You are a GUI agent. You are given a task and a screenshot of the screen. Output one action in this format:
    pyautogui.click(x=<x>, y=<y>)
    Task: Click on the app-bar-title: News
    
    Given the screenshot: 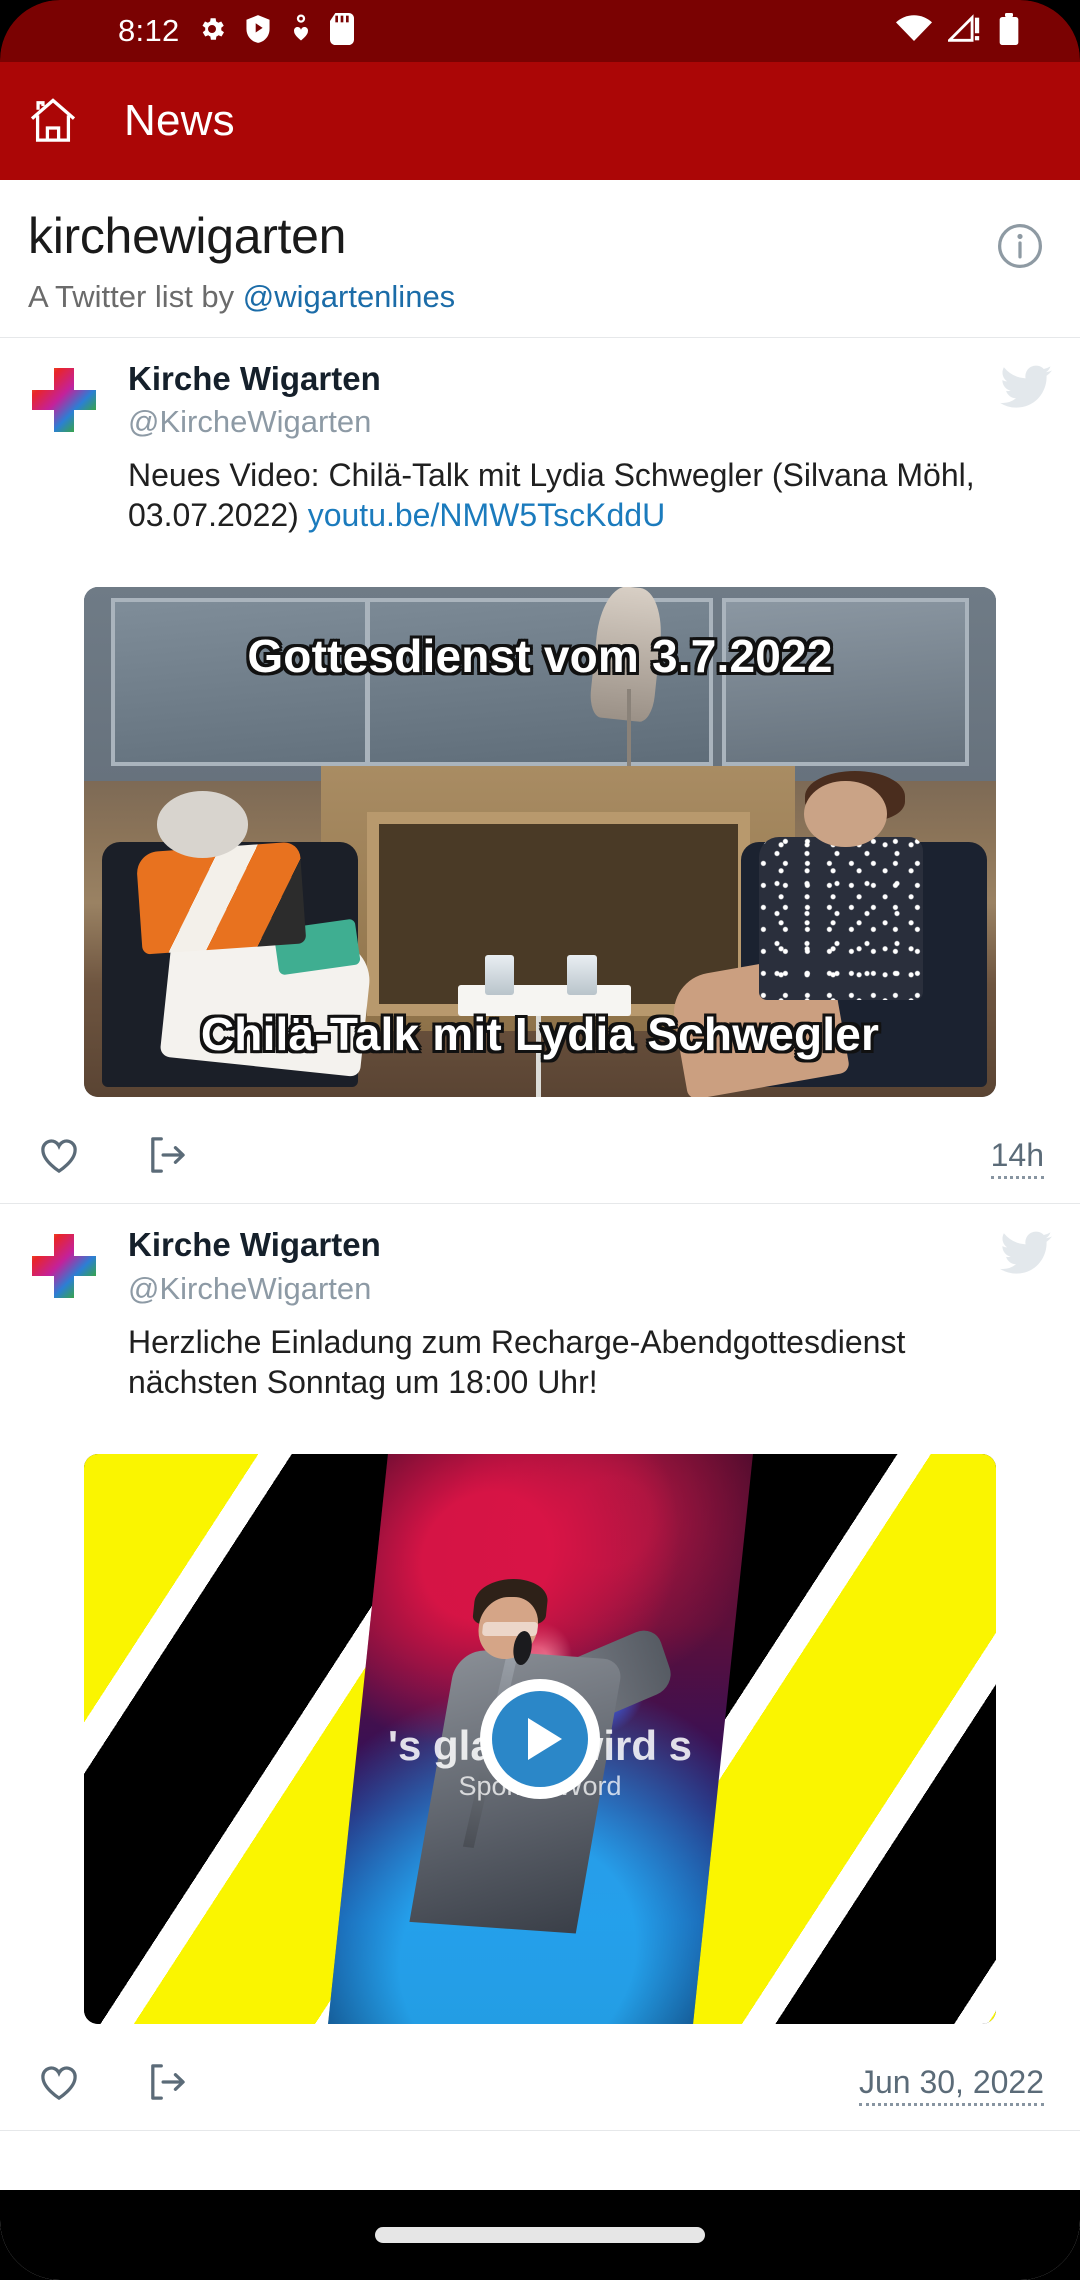 What is the action you would take?
    pyautogui.click(x=179, y=120)
    